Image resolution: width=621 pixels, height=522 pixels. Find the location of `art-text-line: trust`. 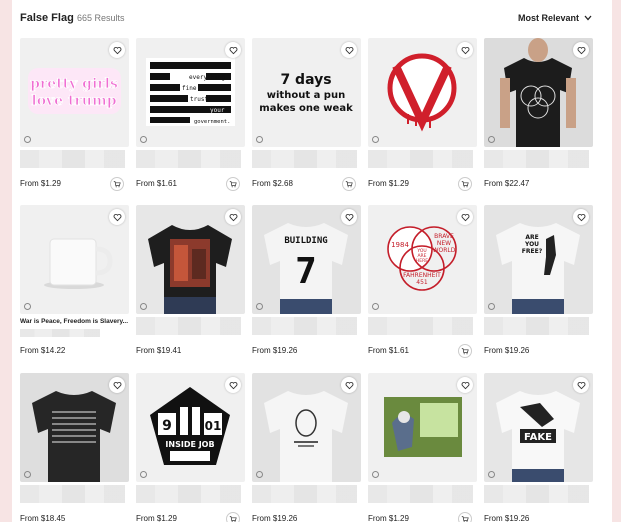

art-text-line: trust is located at coordinates (199, 99).